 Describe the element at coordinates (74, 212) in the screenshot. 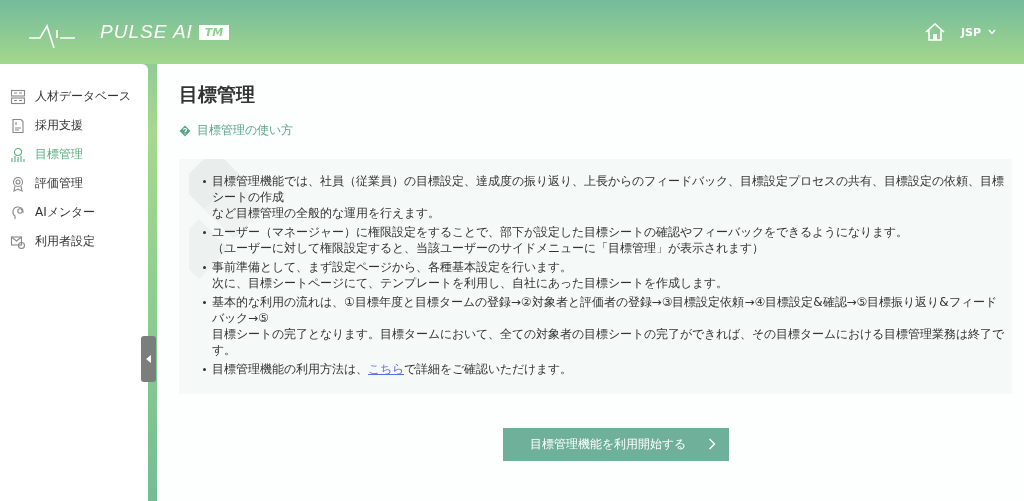

I see `sidebar-item: AIメンター` at that location.